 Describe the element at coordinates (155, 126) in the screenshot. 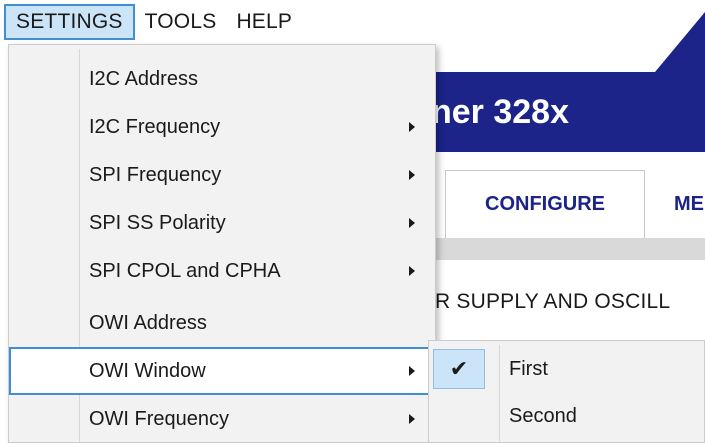

I see `menu-item-label: I2C Frequency` at that location.